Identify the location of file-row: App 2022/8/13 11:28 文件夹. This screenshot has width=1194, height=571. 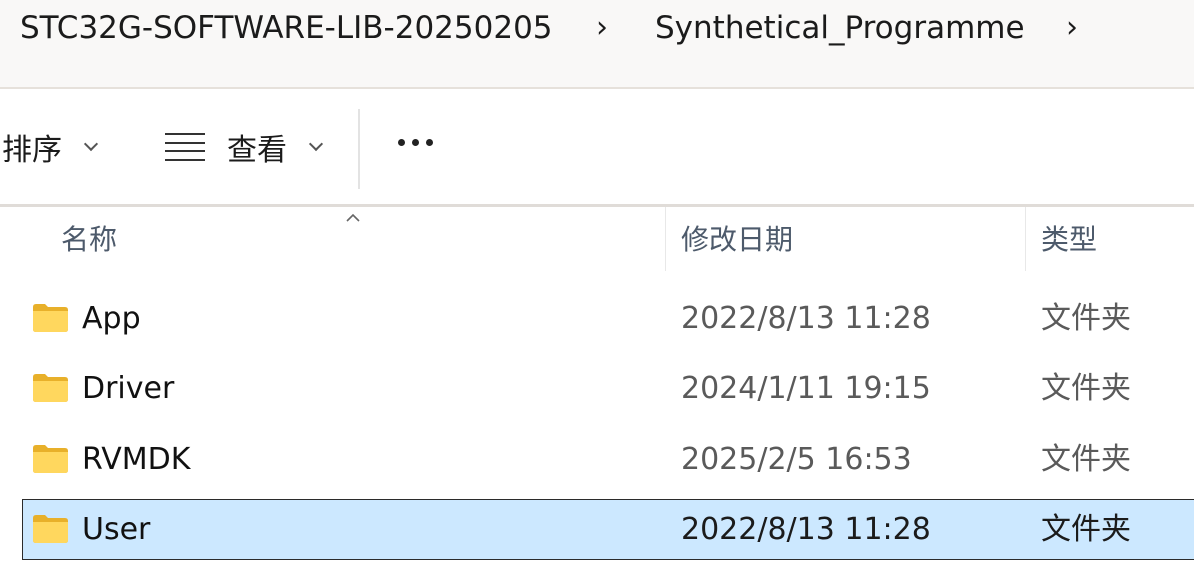
(608, 318).